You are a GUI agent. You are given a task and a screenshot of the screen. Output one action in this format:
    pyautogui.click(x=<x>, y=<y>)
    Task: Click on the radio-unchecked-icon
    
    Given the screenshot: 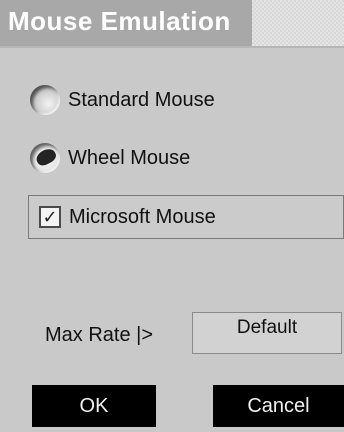 What is the action you would take?
    pyautogui.click(x=45, y=100)
    